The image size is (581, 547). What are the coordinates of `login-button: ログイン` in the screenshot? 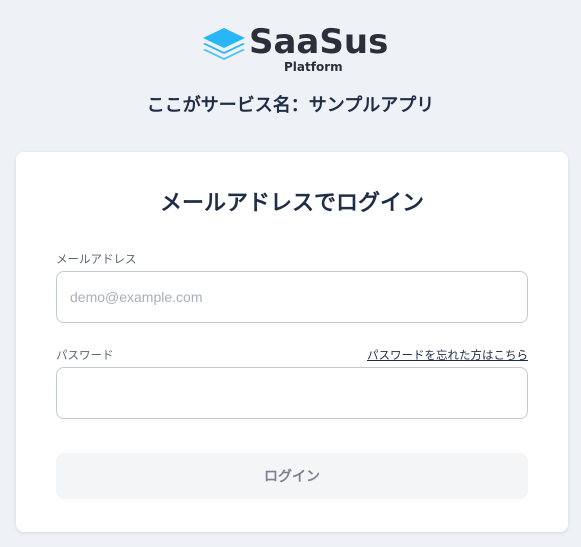 It's located at (292, 476).